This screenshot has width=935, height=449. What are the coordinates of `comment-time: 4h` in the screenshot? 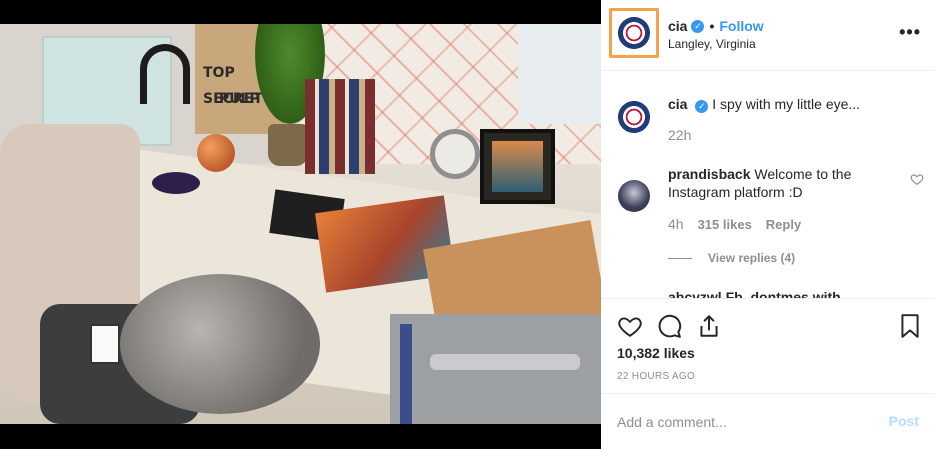 It's located at (676, 224).